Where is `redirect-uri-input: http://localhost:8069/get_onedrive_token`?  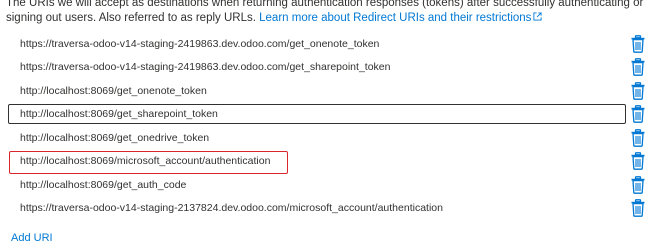
redirect-uri-input: http://localhost:8069/get_onedrive_token is located at coordinates (317, 138).